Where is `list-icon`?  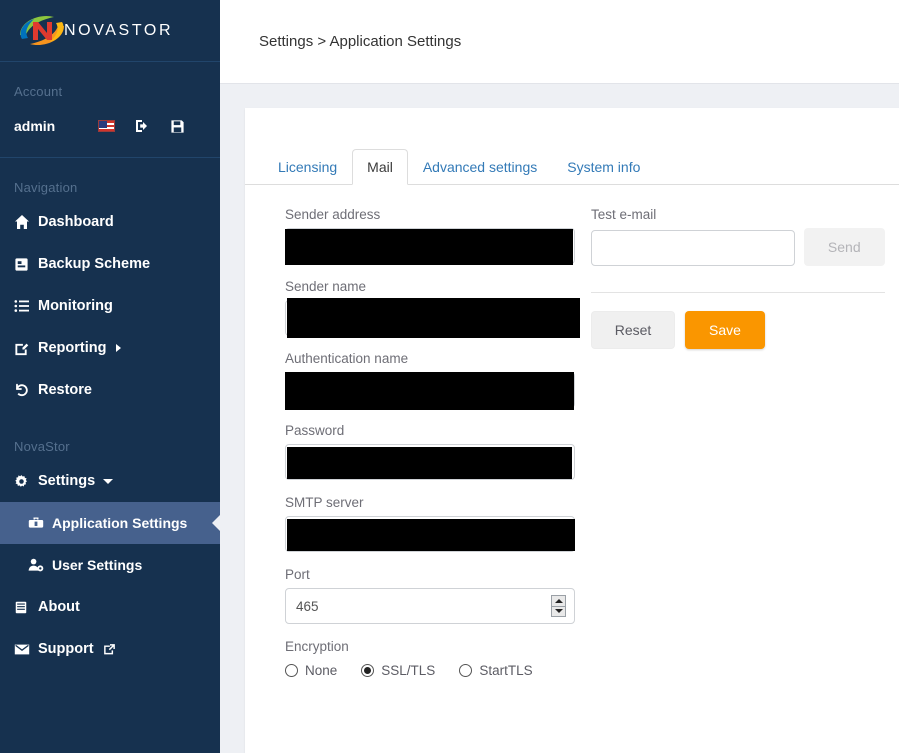 list-icon is located at coordinates (26, 306).